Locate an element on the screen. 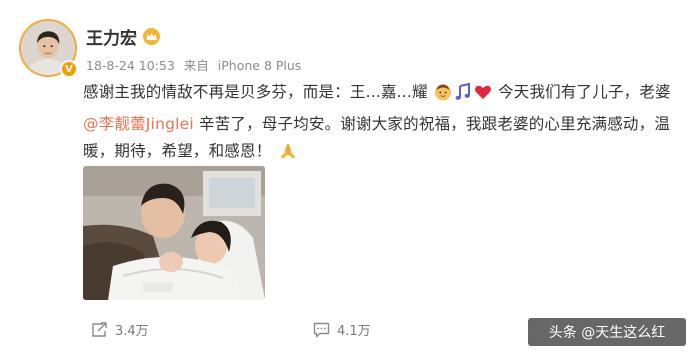 This screenshot has width=693, height=353. red-heart-emoji-icon is located at coordinates (483, 97).